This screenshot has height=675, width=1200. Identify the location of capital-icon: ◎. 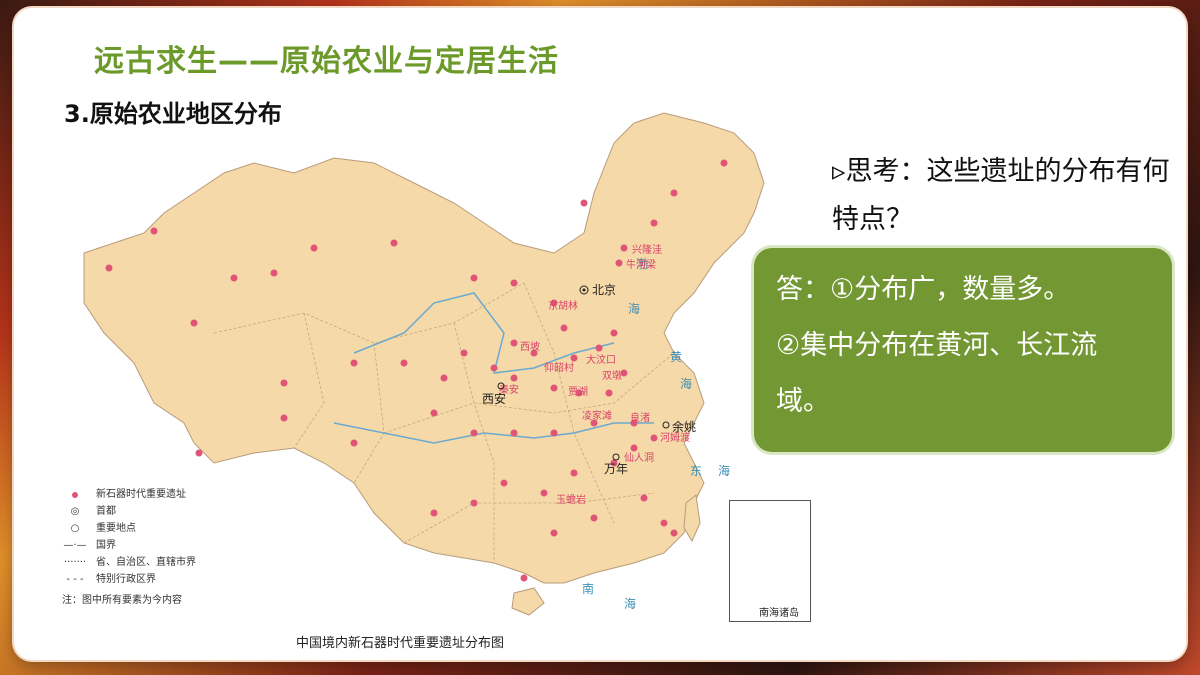
(75, 511).